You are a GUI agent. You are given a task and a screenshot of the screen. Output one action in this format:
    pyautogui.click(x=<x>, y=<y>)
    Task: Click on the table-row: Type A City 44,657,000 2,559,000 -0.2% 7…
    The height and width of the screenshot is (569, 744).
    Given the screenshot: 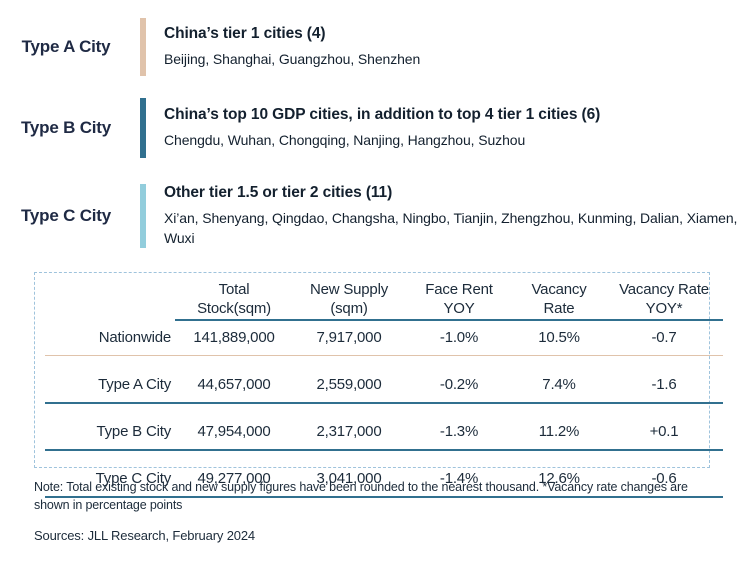 What is the action you would take?
    pyautogui.click(x=384, y=385)
    